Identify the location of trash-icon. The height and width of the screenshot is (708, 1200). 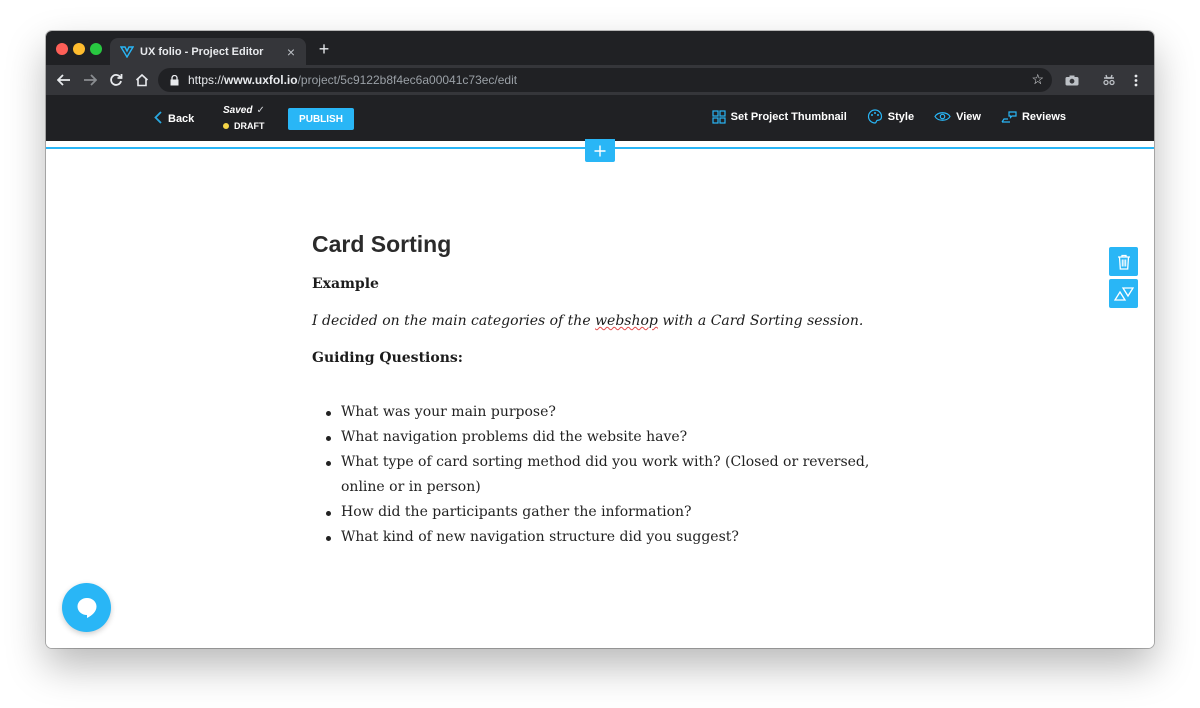
(1123, 262).